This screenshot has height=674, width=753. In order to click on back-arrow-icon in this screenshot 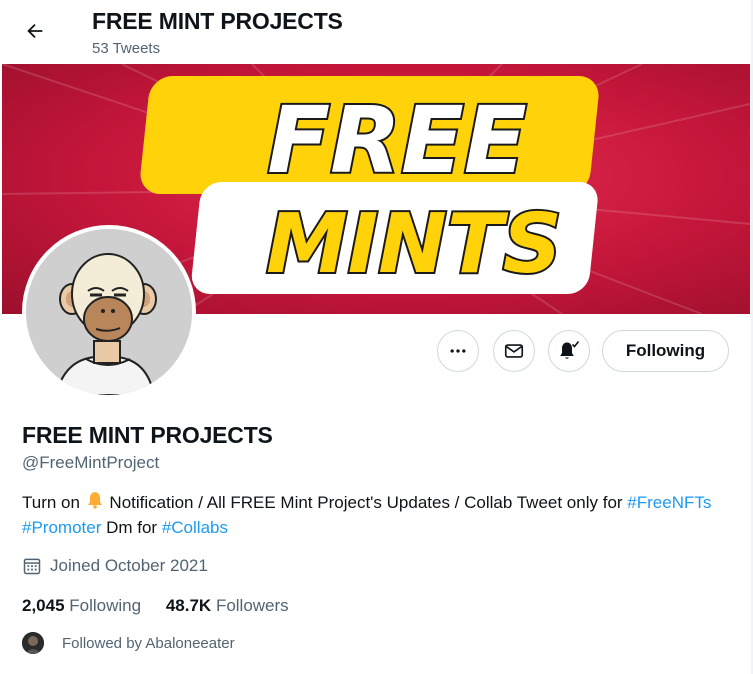, I will do `click(35, 31)`.